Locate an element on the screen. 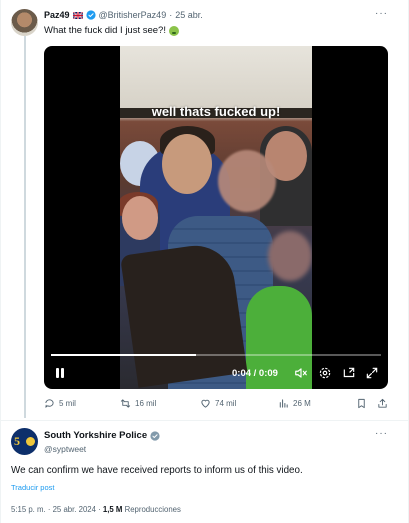 This screenshot has height=523, width=409. views-button: 26 M is located at coordinates (294, 403).